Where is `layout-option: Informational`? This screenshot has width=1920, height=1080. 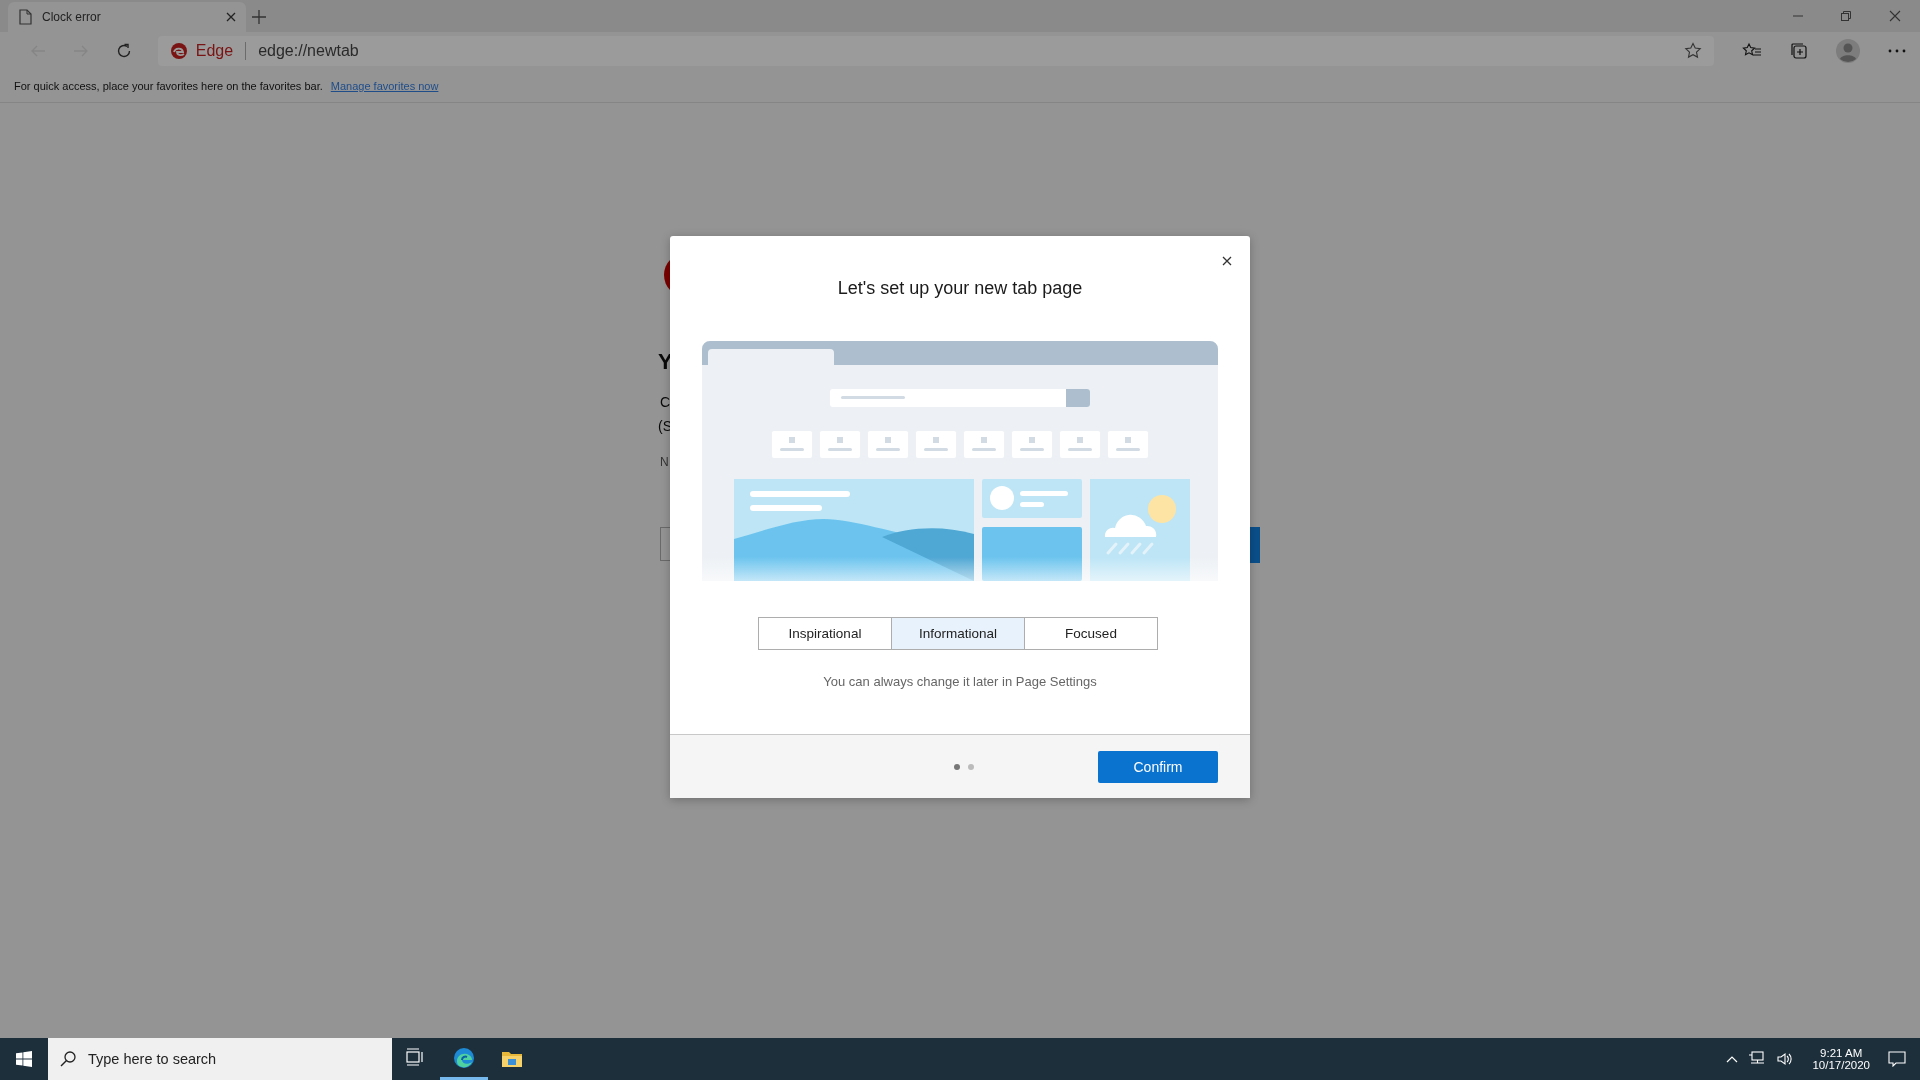 layout-option: Informational is located at coordinates (958, 633).